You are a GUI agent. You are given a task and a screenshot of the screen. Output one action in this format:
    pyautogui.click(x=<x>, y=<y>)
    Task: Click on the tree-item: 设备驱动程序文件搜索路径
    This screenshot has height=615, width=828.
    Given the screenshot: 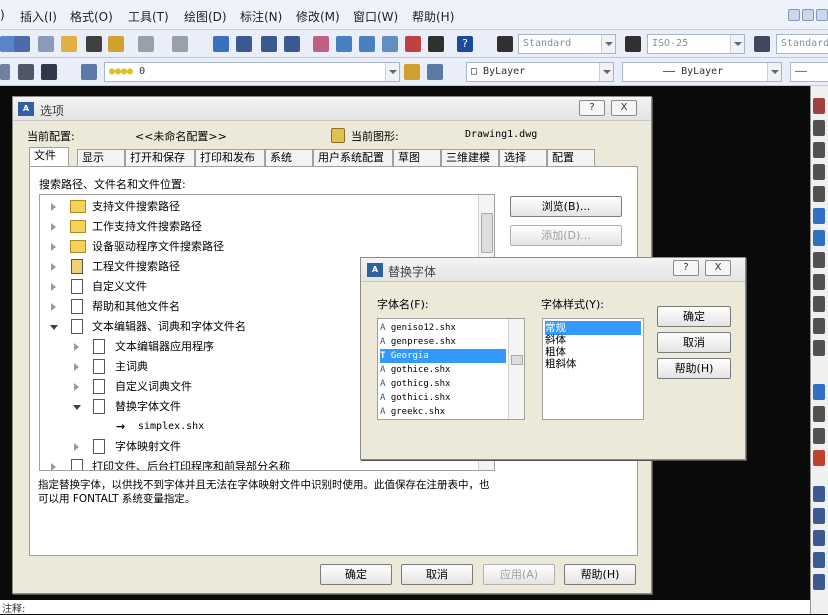 What is the action you would take?
    pyautogui.click(x=260, y=247)
    